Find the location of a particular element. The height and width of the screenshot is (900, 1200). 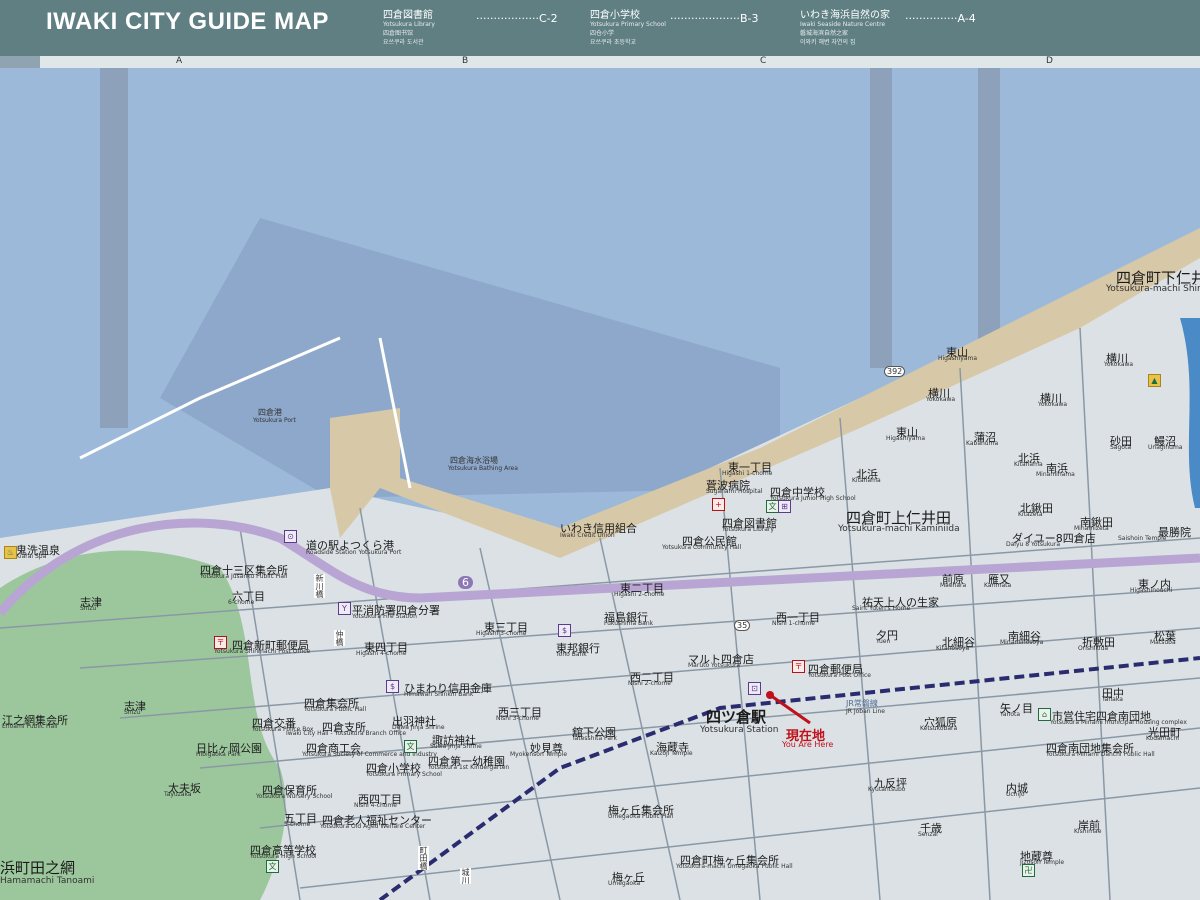

fire-station-label-en: Yotsukura Fire Station is located at coordinates (384, 616).